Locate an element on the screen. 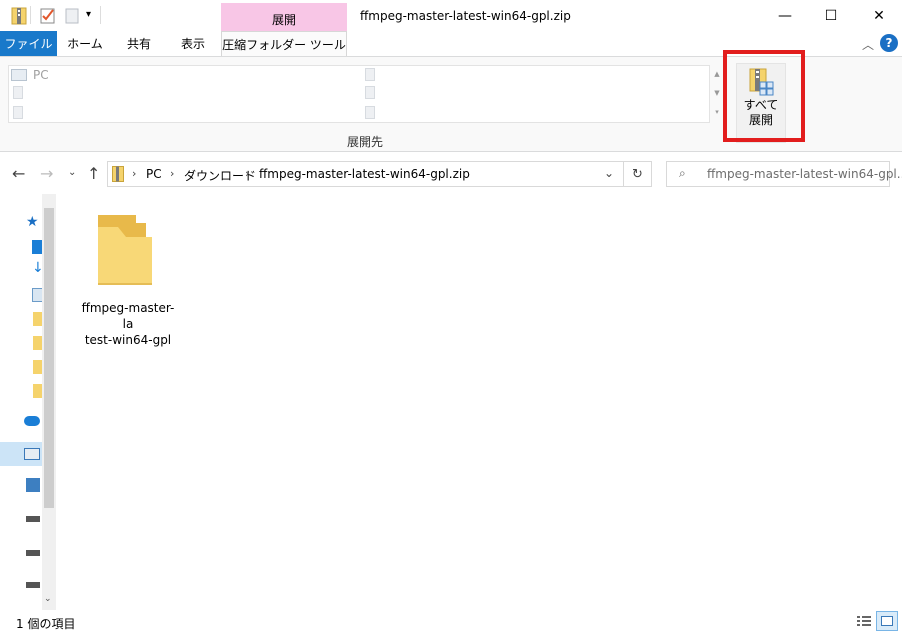  tab-view: 表示 is located at coordinates (193, 43).